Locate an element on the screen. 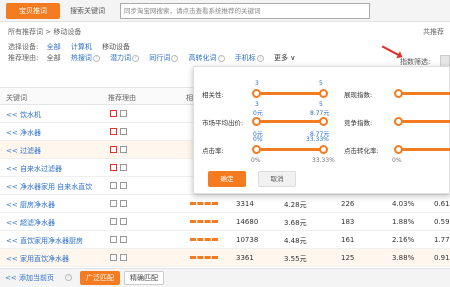  device-option-all: 全部 is located at coordinates (54, 47).